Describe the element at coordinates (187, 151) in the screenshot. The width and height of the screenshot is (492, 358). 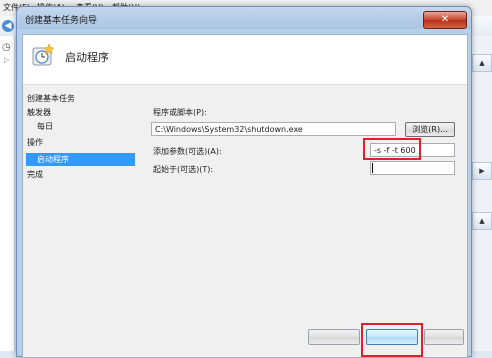
I see `arguments-label: 添加参数(可选)(A):` at that location.